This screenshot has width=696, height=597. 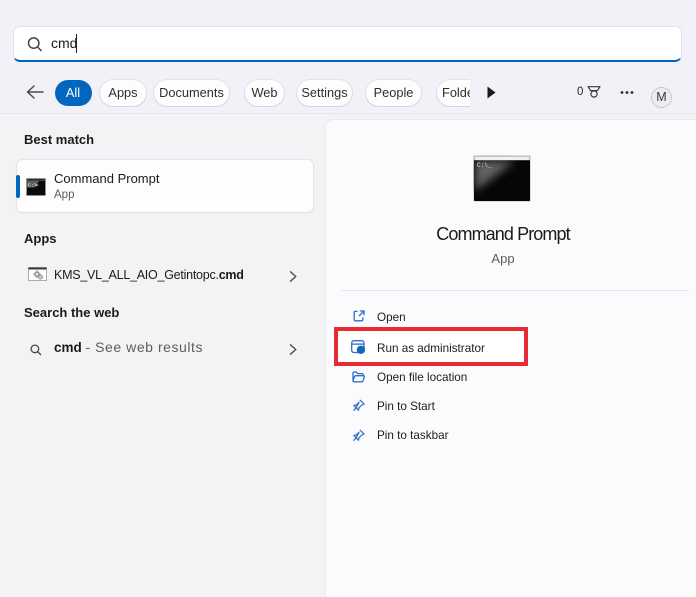 I want to click on svg-text: C:\_, so click(x=484, y=165).